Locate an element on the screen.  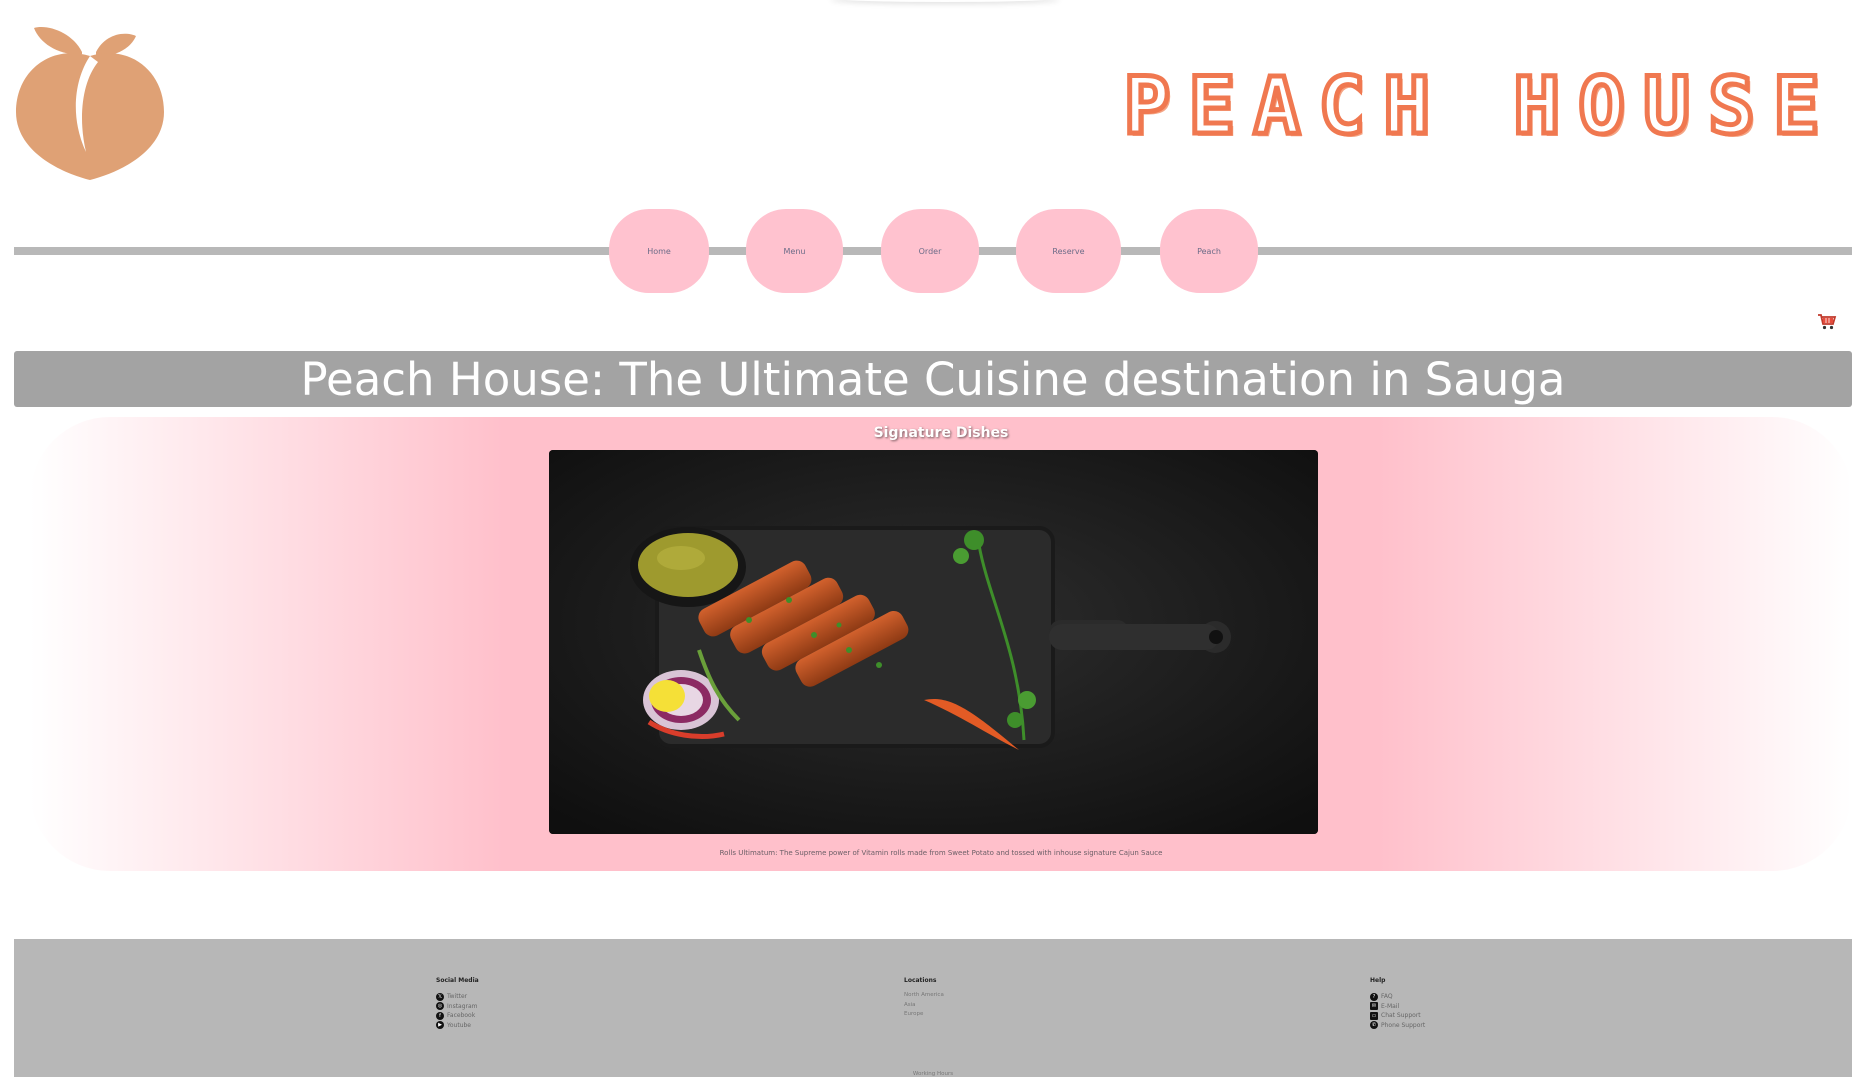
twitter-icon: 𝕏 is located at coordinates (440, 996).